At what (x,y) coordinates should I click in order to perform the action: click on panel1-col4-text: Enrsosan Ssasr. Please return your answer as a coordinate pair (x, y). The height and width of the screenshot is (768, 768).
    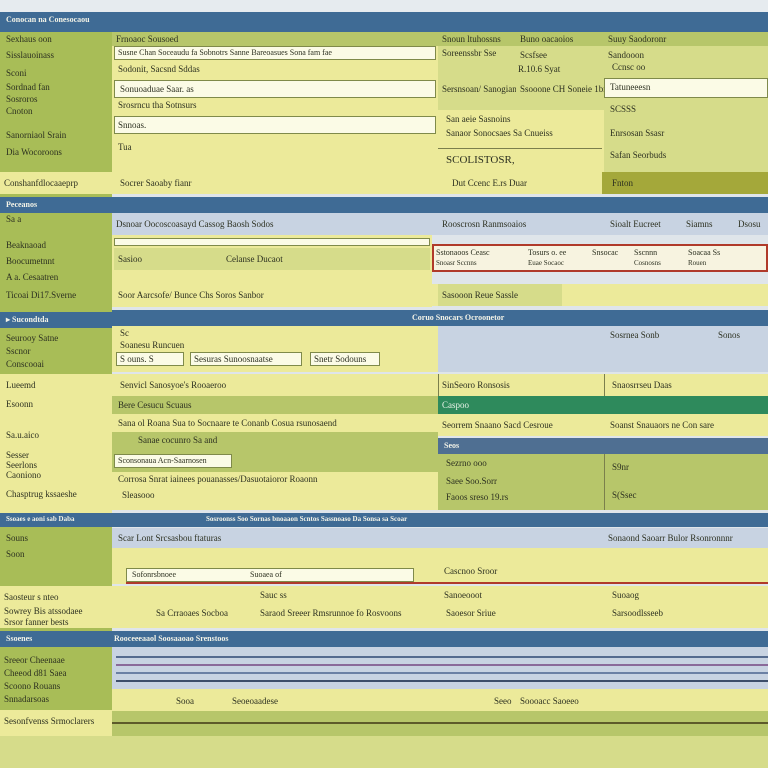
    Looking at the image, I should click on (637, 133).